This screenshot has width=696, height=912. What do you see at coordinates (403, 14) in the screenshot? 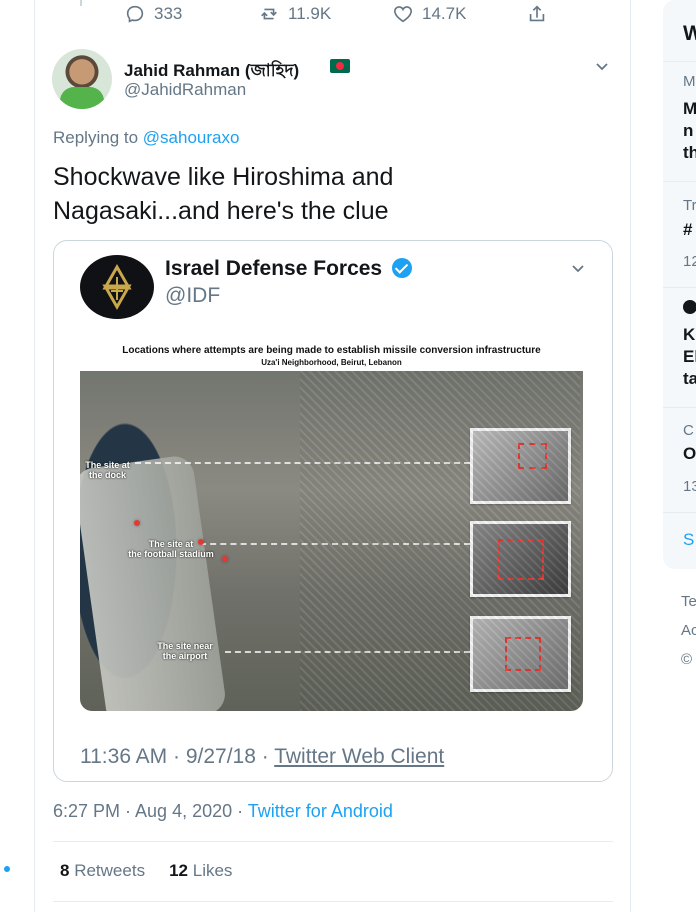
I see `like-icon` at bounding box center [403, 14].